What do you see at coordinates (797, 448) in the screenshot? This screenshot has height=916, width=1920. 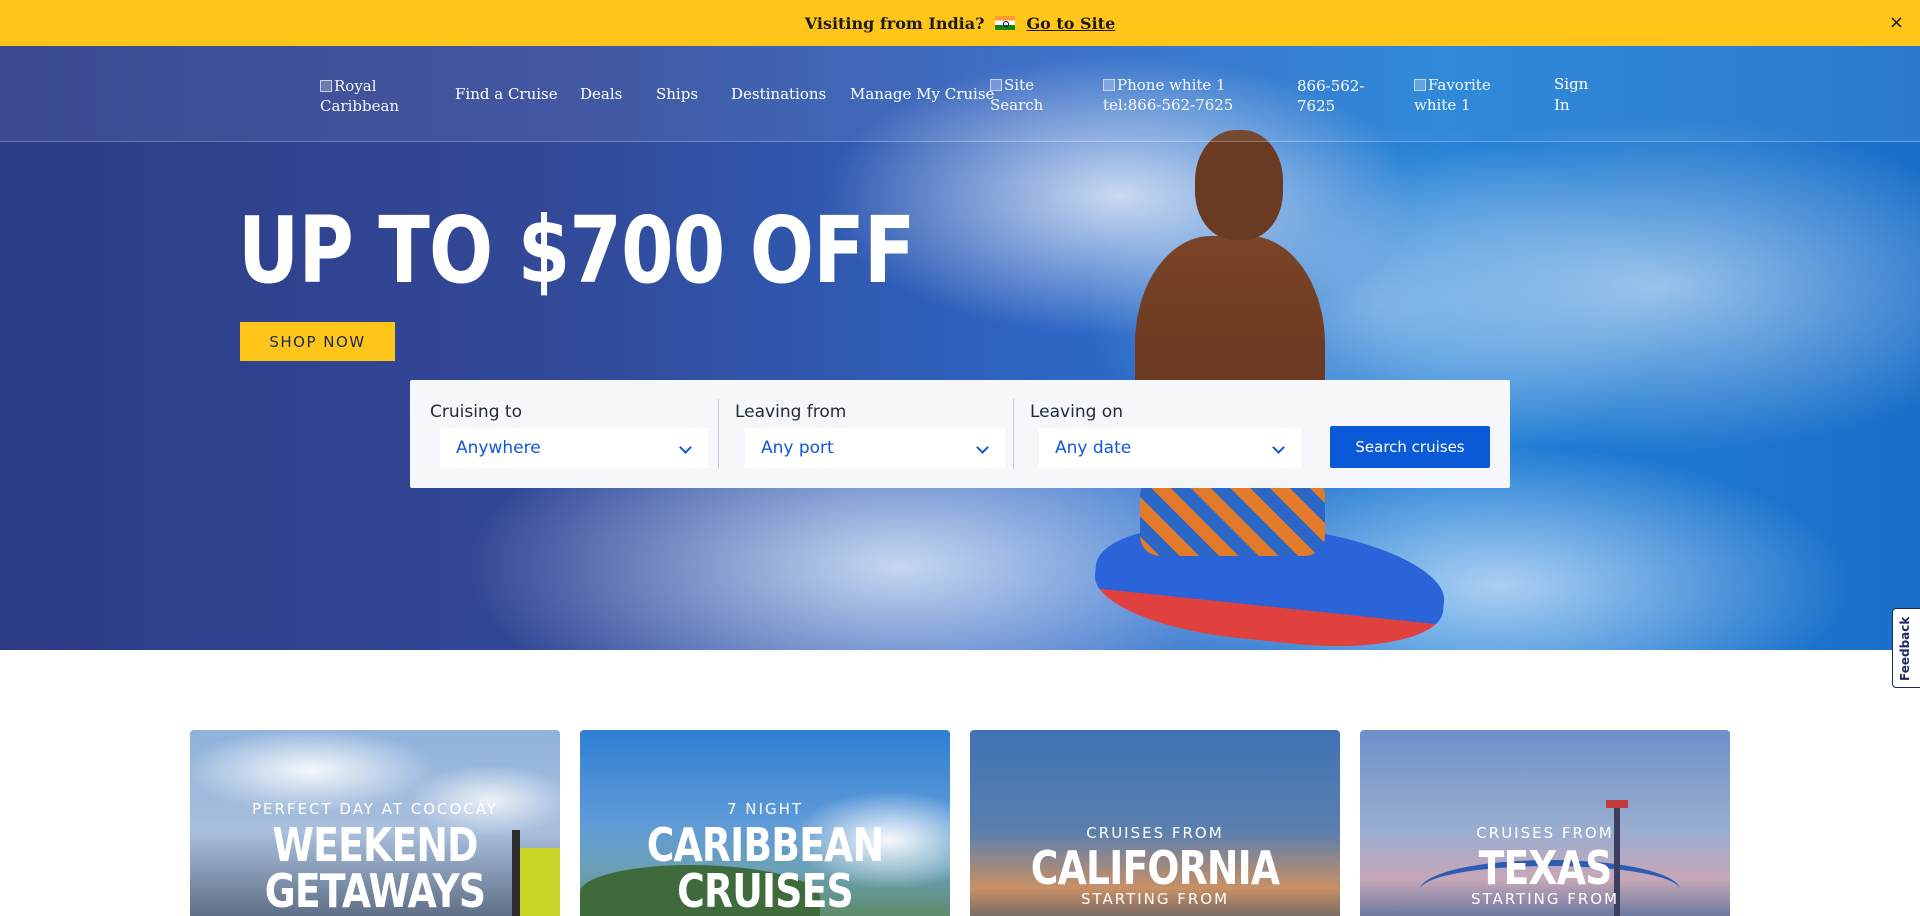 I see `leaving-from-value: Any port` at bounding box center [797, 448].